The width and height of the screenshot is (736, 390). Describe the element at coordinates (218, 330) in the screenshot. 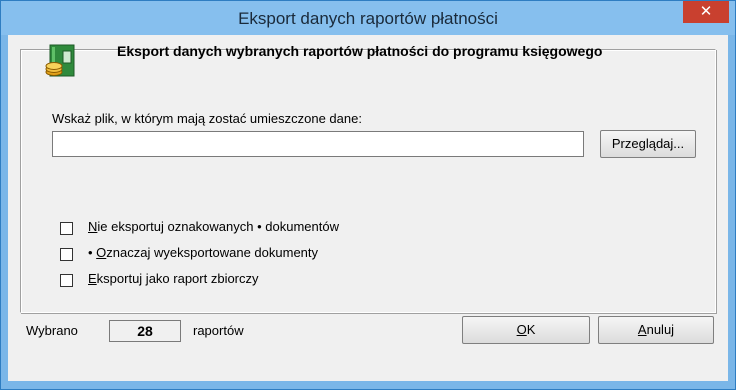

I see `reports-unit-label: raportów` at that location.